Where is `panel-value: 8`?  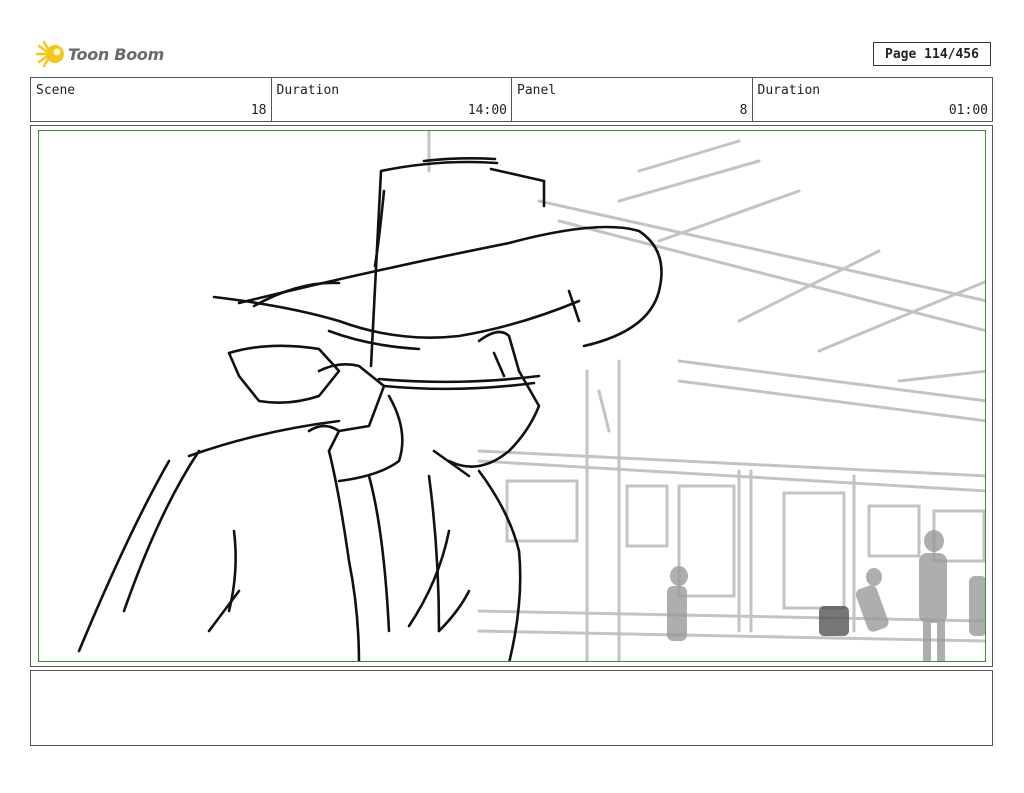
panel-value: 8 is located at coordinates (743, 110).